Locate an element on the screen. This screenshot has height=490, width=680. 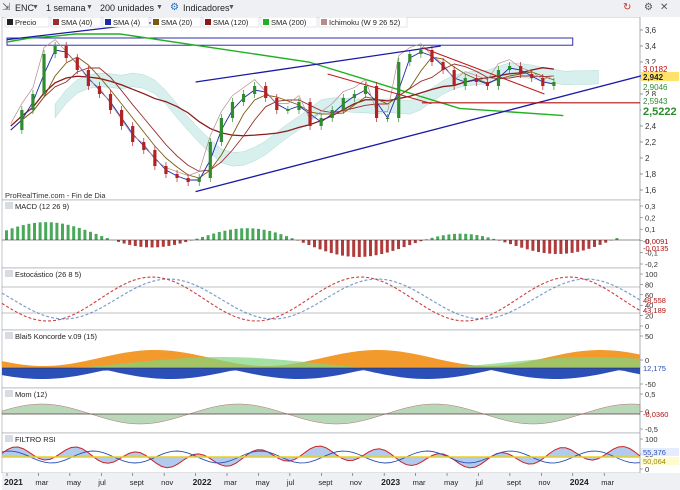
stochastic-title: Estocástico (26 8 5) is located at coordinates (48, 274).